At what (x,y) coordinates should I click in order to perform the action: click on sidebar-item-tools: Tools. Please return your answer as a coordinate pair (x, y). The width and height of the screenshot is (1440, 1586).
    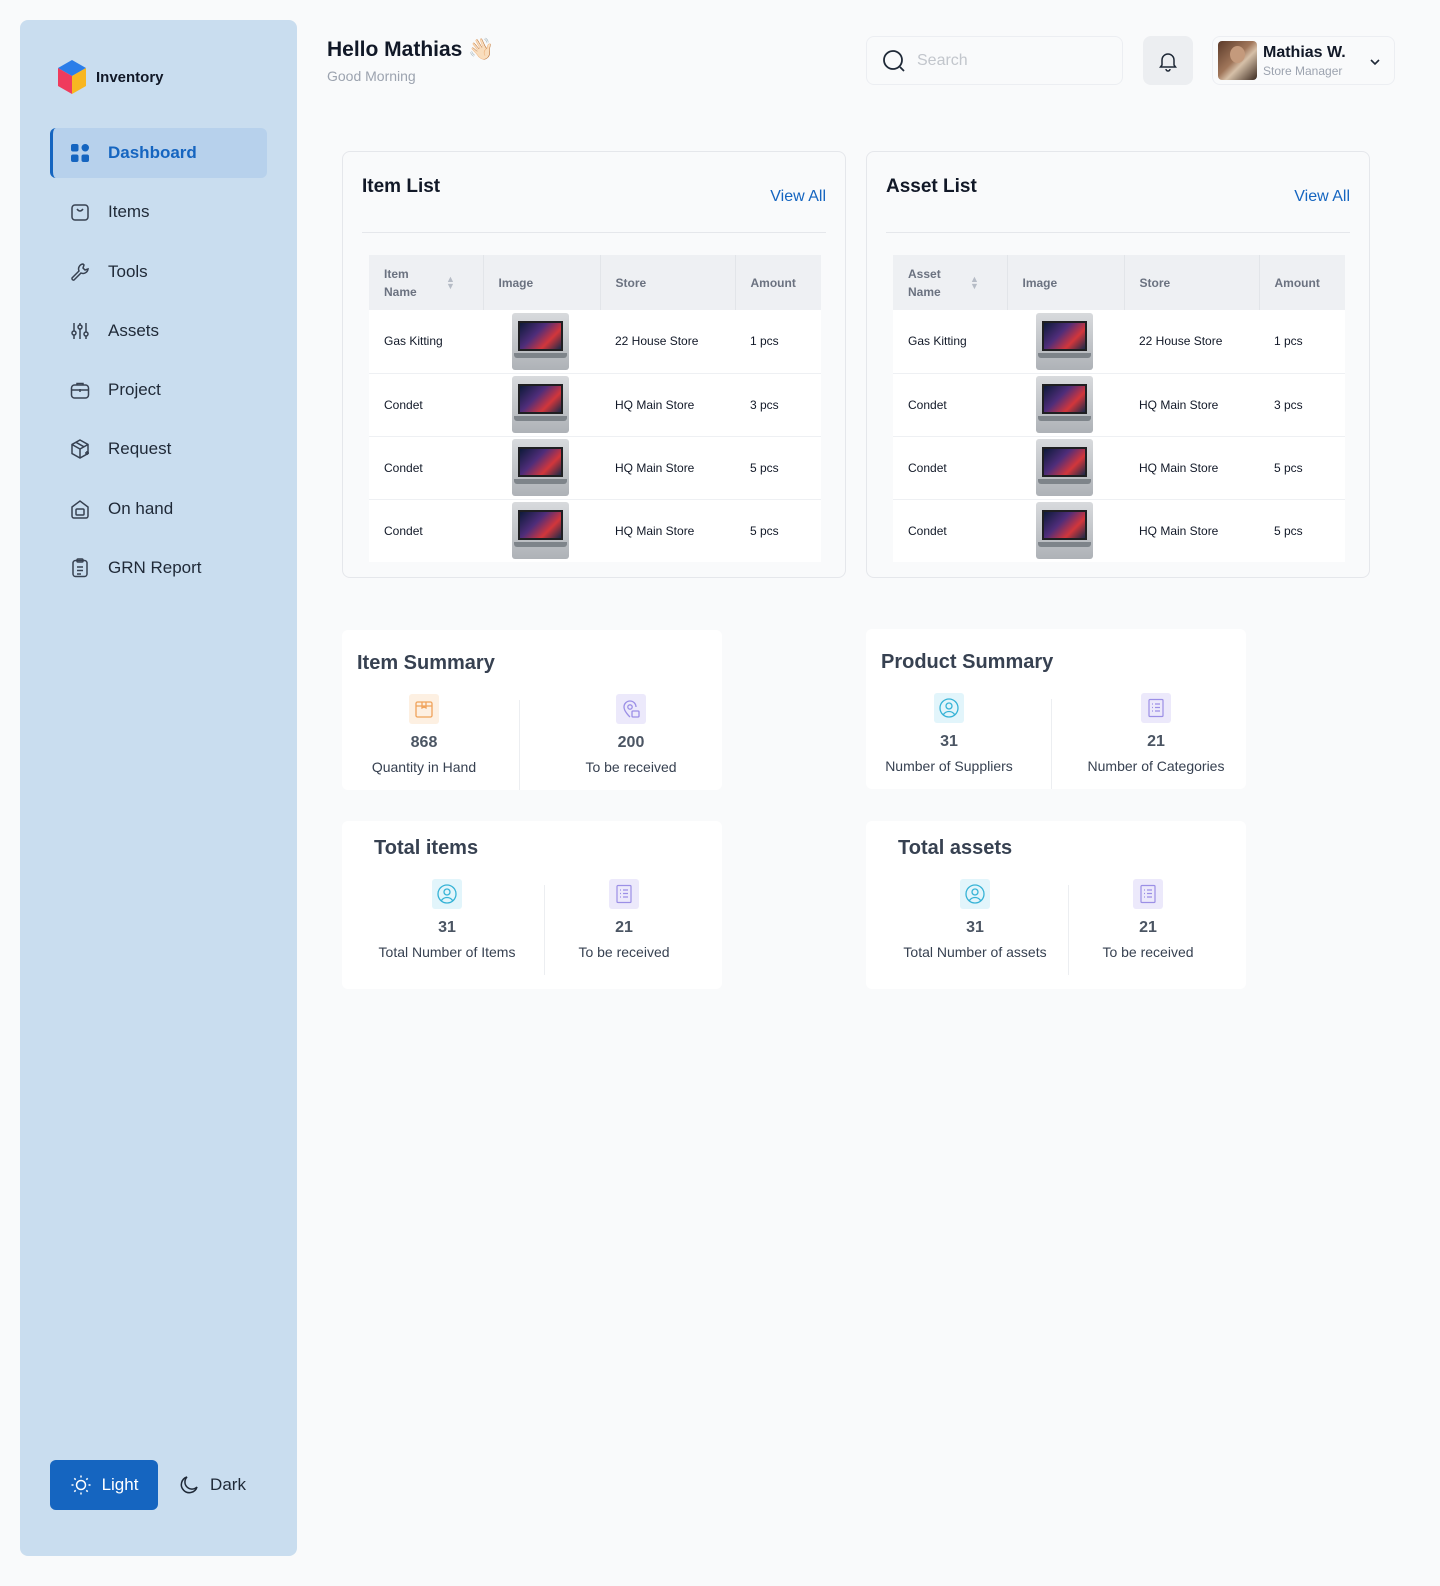
    Looking at the image, I should click on (158, 272).